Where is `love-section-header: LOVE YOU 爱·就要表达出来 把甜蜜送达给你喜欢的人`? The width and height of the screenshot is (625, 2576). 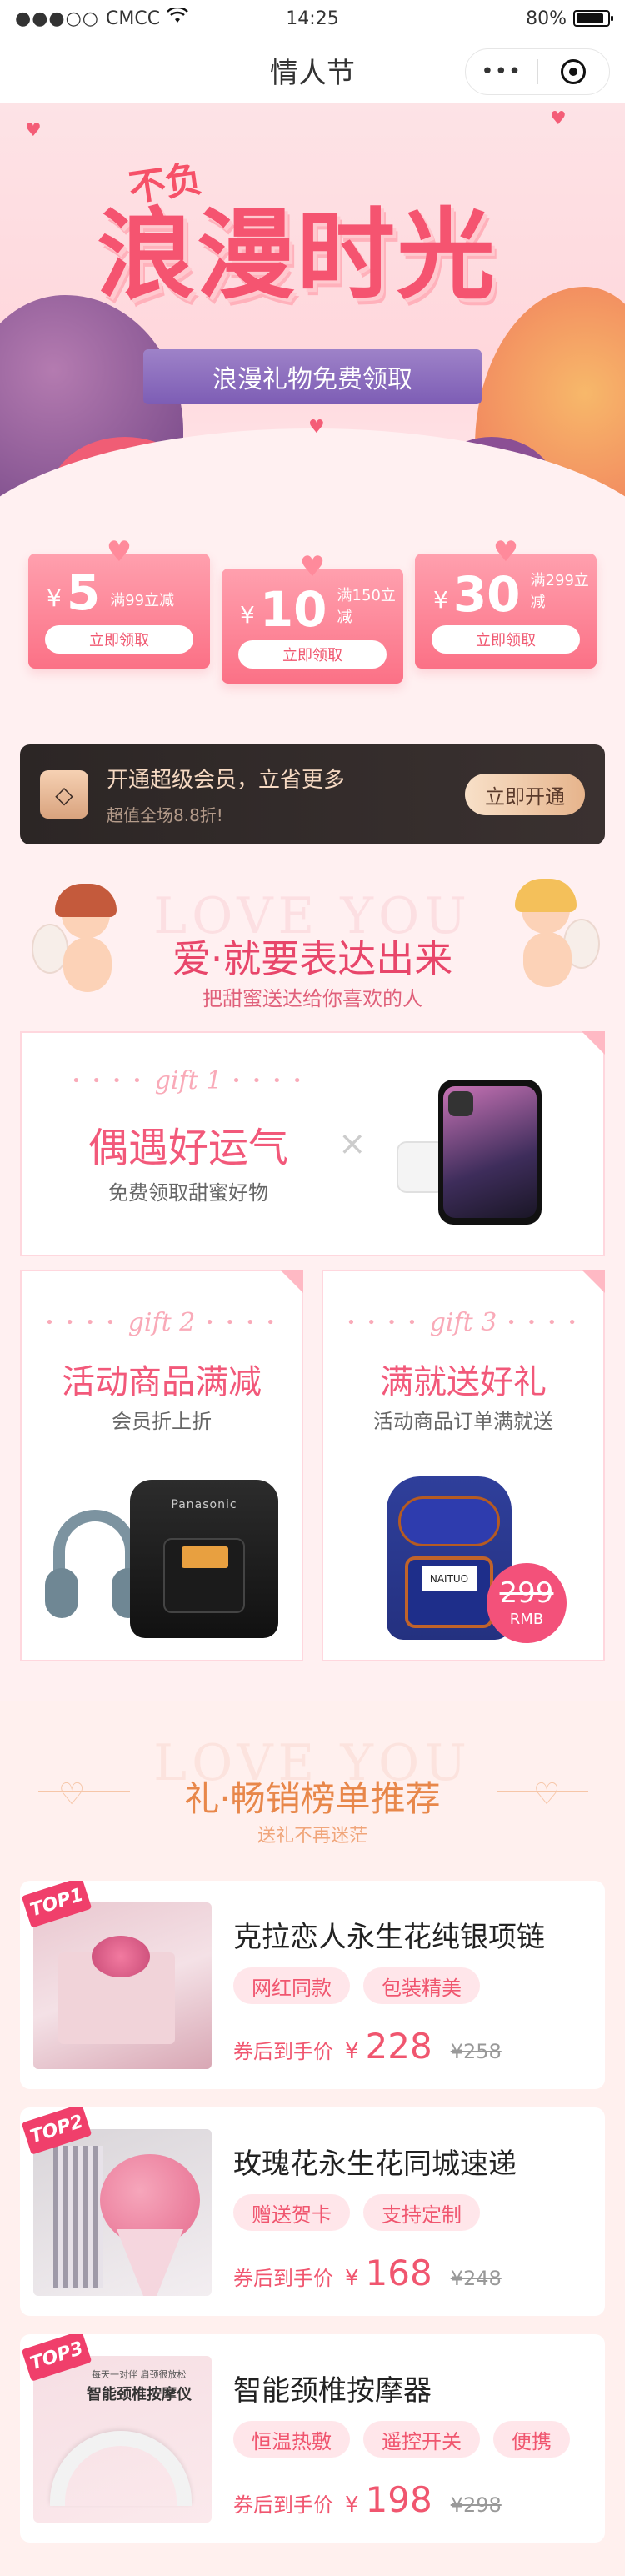 love-section-header: LOVE YOU 爱·就要表达出来 把甜蜜送达给你喜欢的人 is located at coordinates (312, 950).